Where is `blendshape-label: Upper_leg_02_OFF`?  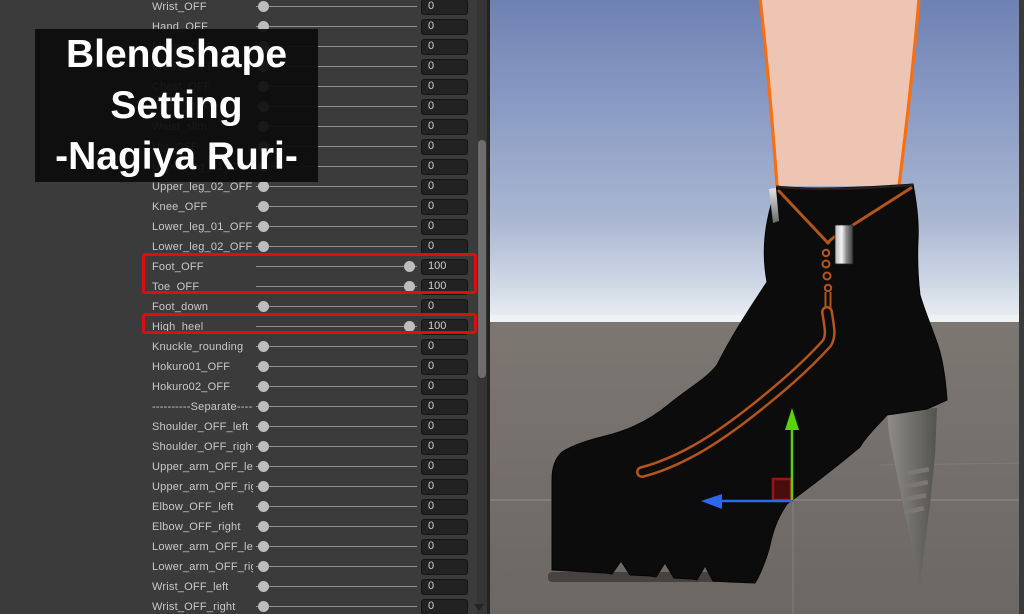 blendshape-label: Upper_leg_02_OFF is located at coordinates (202, 187).